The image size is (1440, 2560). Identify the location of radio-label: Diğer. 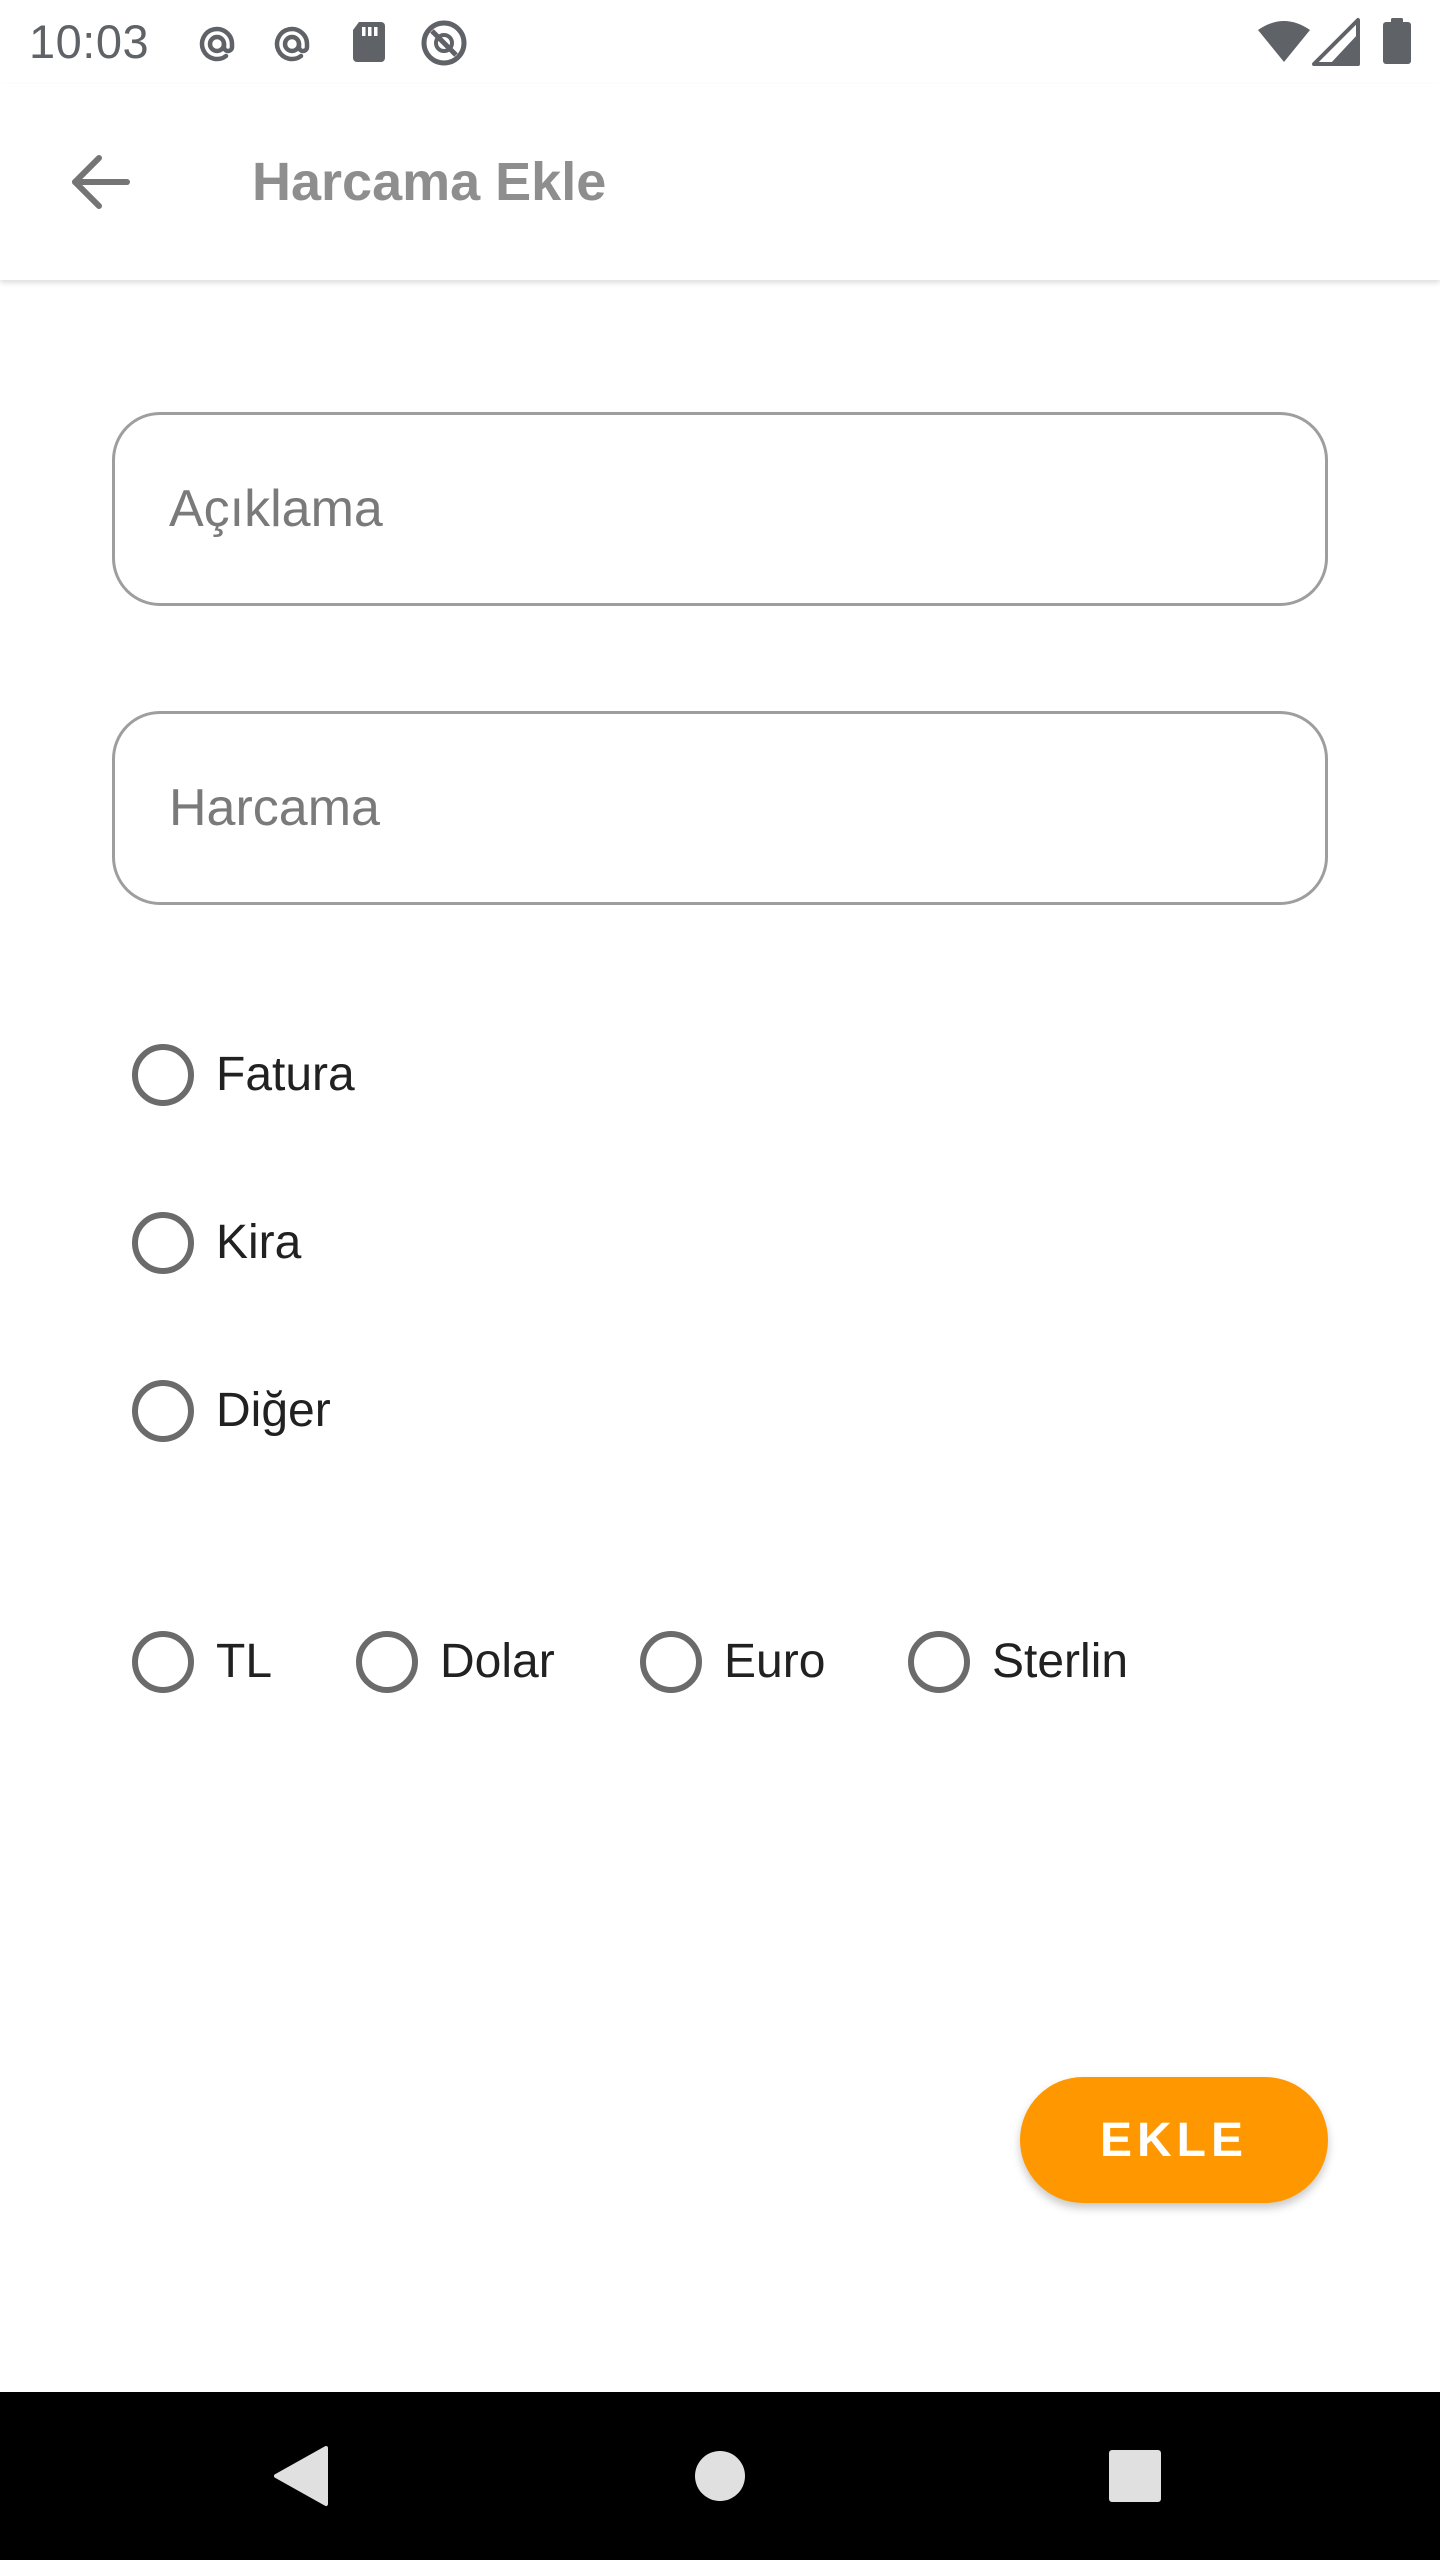
(273, 1410).